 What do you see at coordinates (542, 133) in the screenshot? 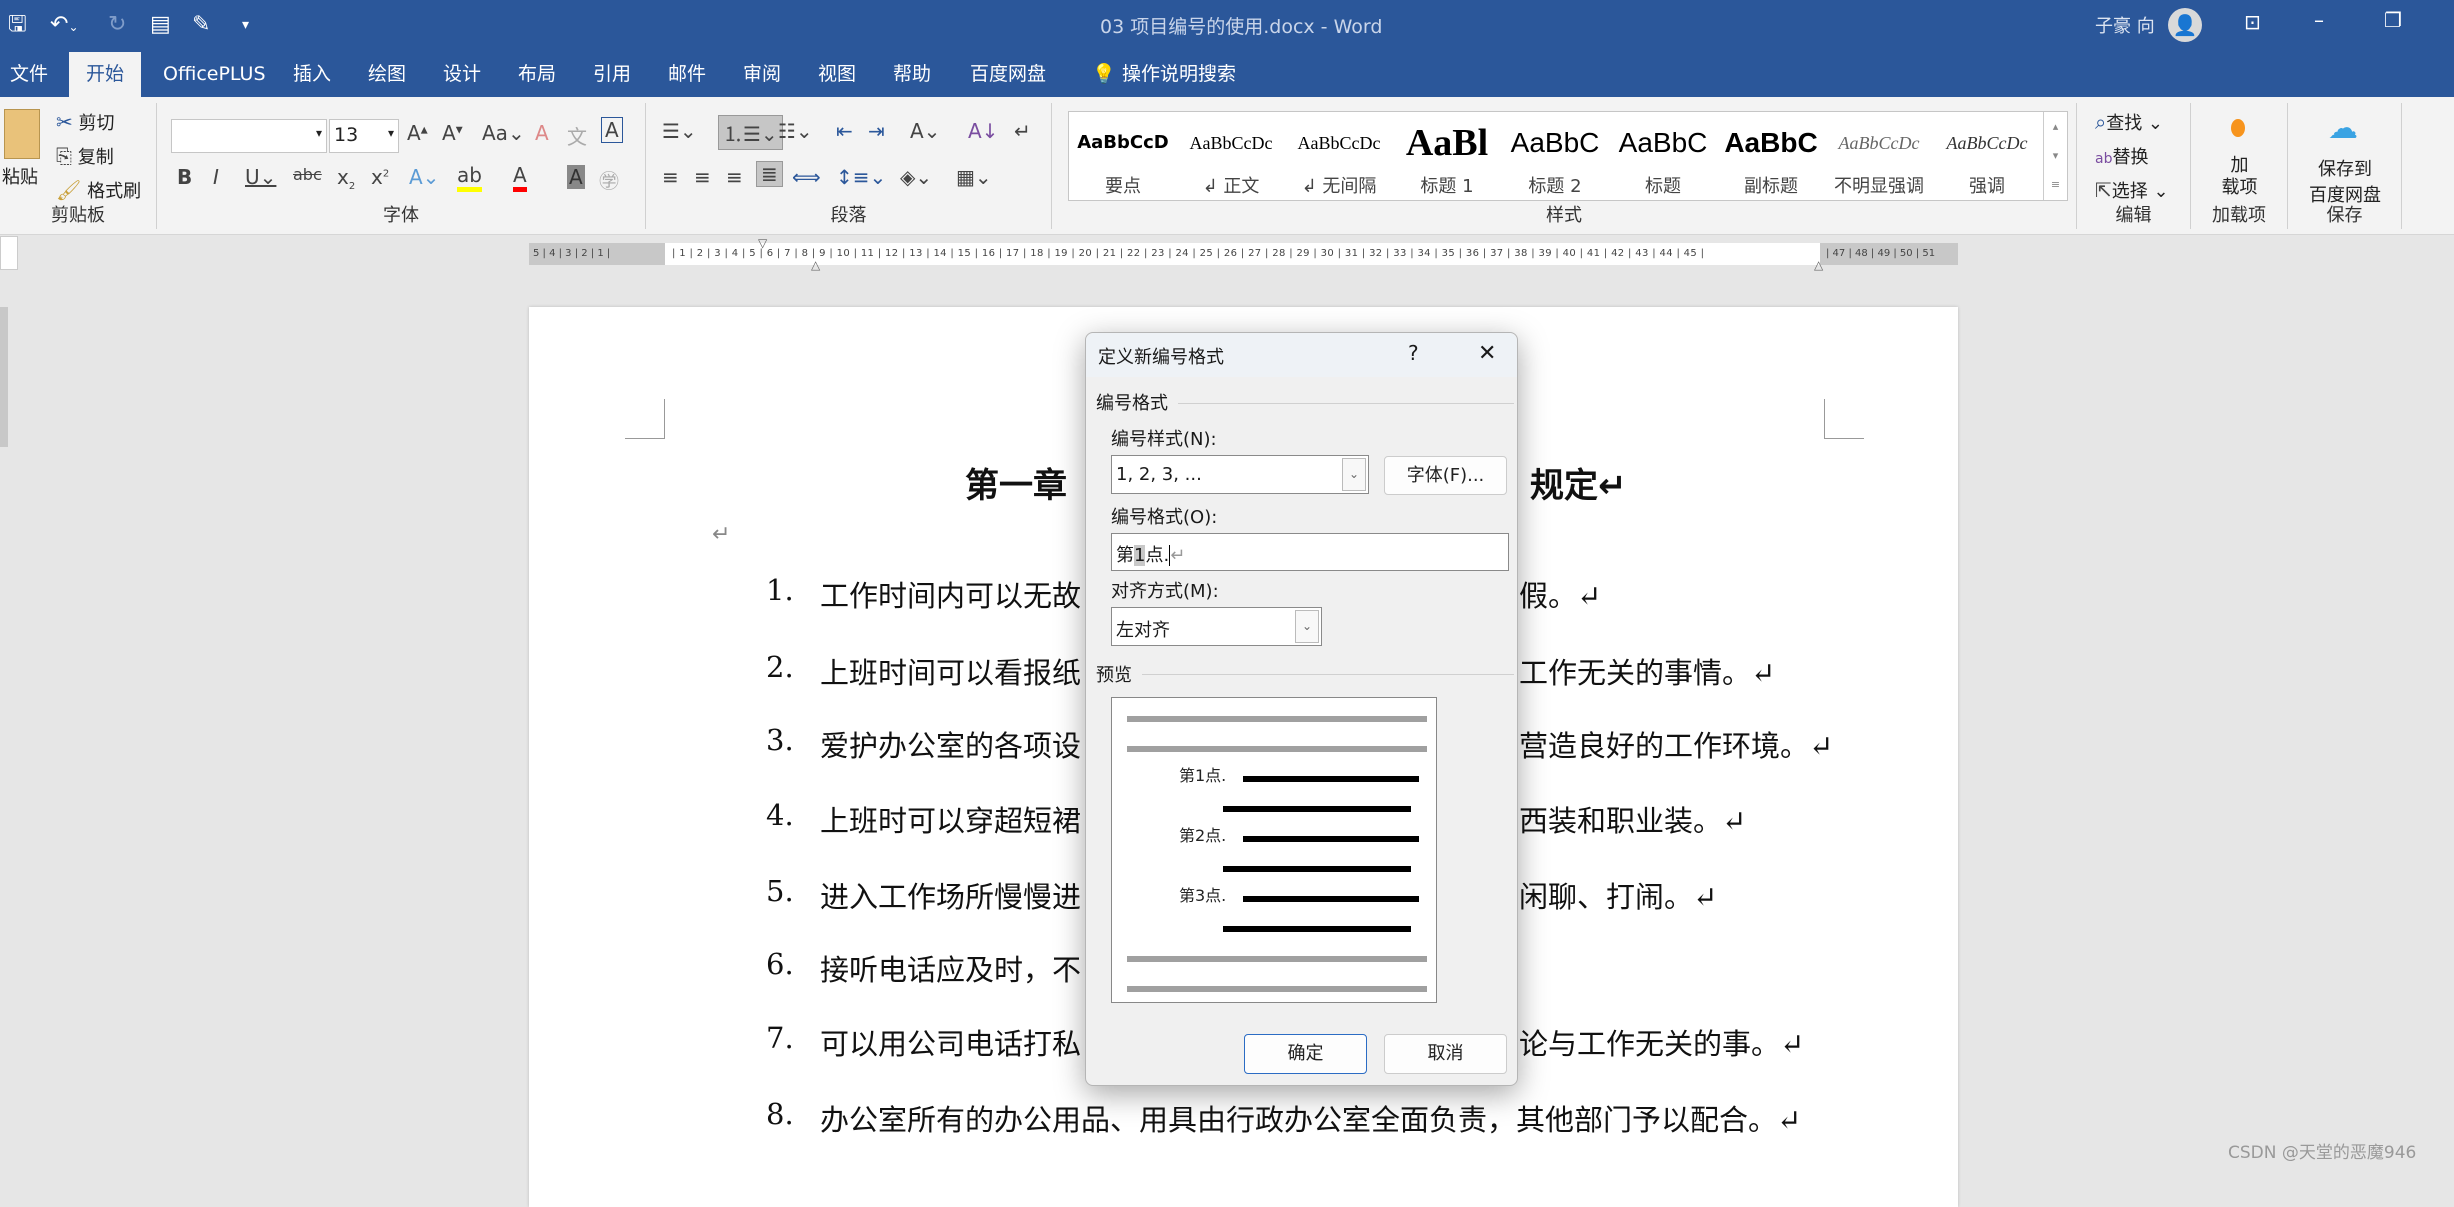
I see `clear-formatting-icon: A` at bounding box center [542, 133].